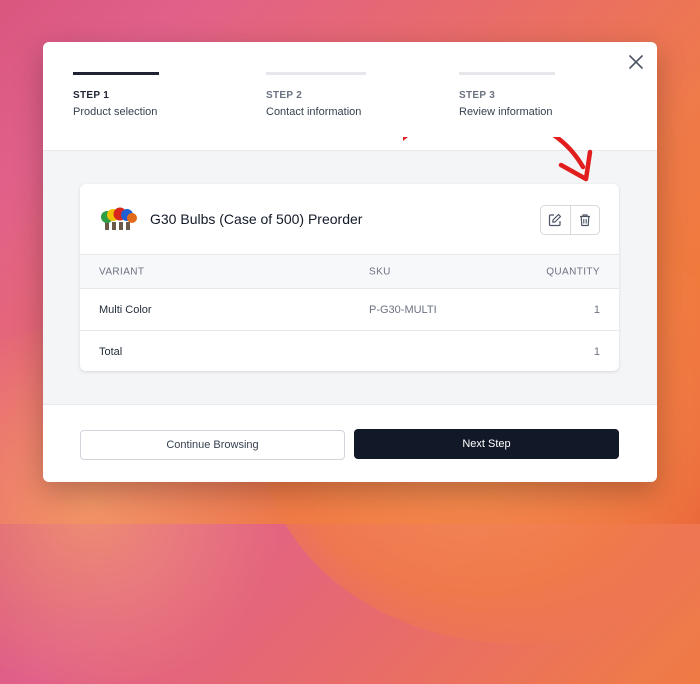 The width and height of the screenshot is (700, 684). What do you see at coordinates (349, 310) in the screenshot?
I see `table-row: Multi Color P-G30-MULTI 1` at bounding box center [349, 310].